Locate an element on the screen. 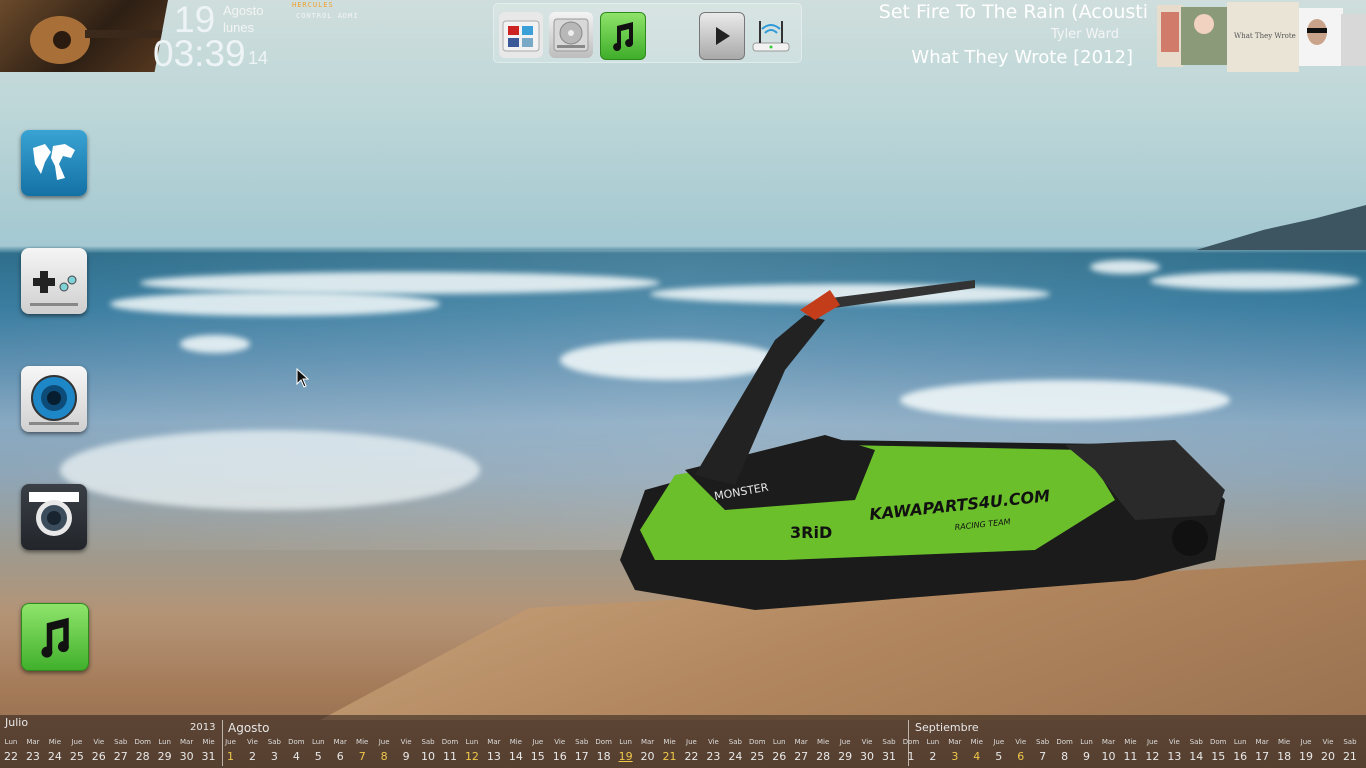  calendar-day-number: 9 is located at coordinates (406, 756).